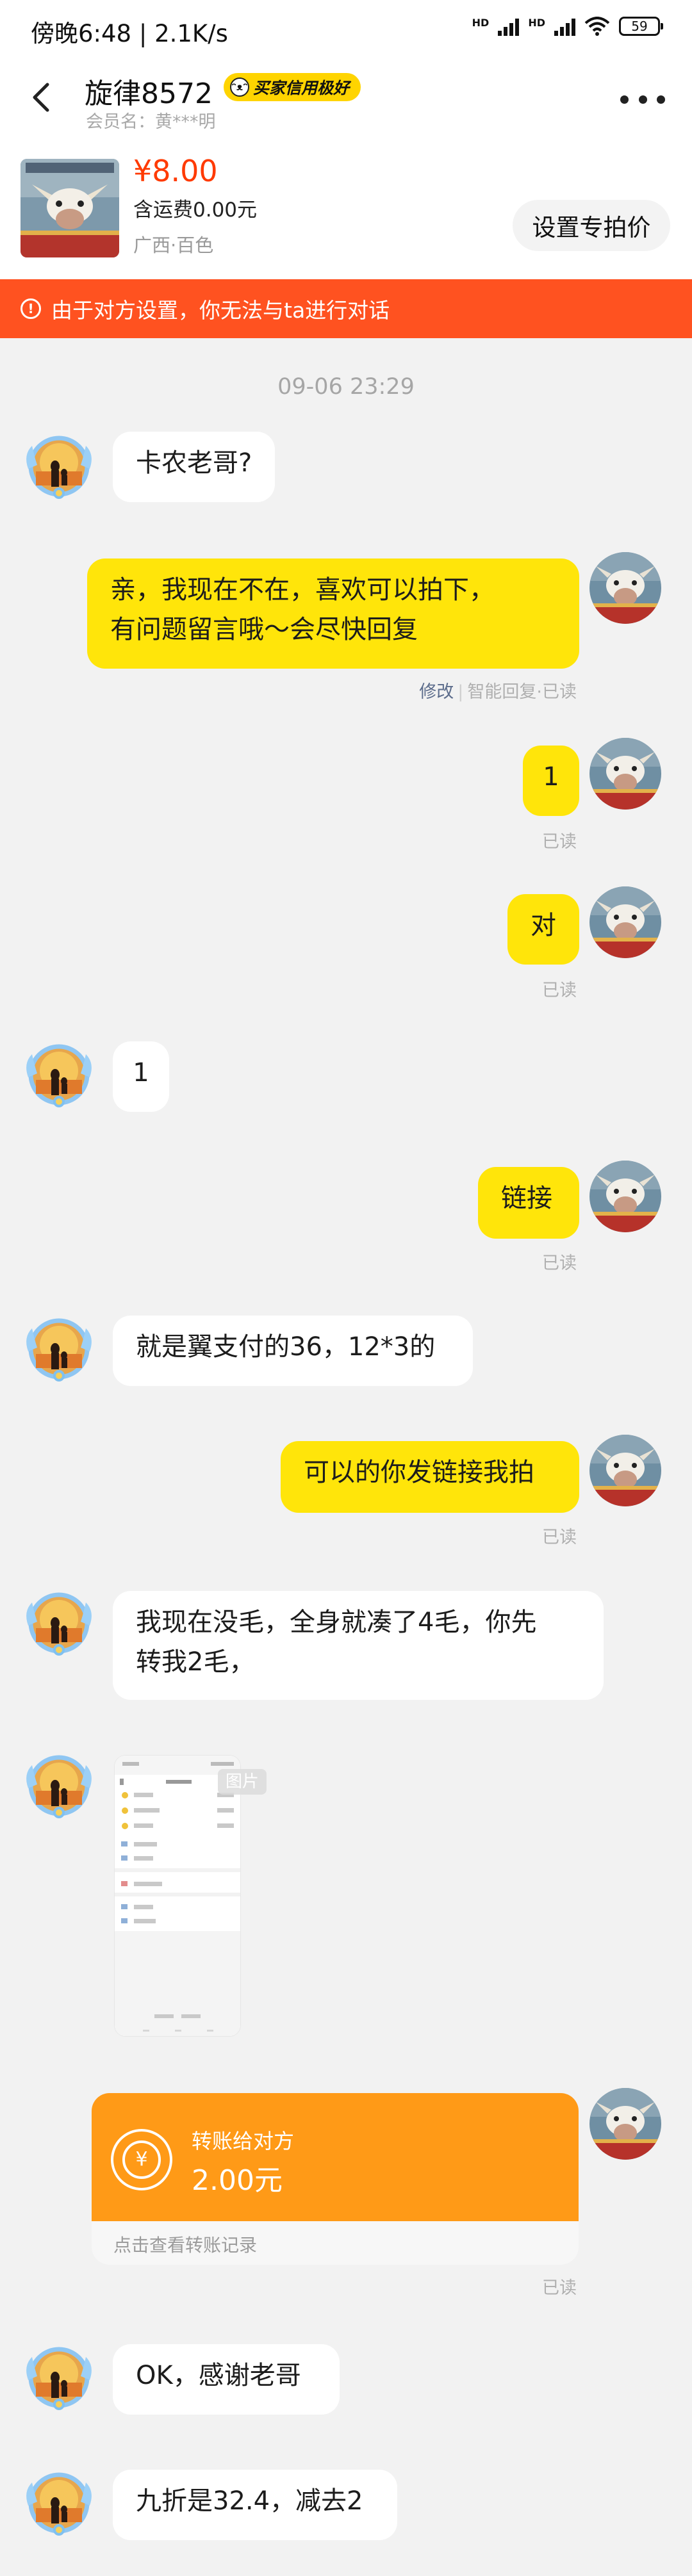  I want to click on chat-header: 旋律8572 ᵔᴥᵔ 买家信用极好 会员名：黄***明, so click(346, 102).